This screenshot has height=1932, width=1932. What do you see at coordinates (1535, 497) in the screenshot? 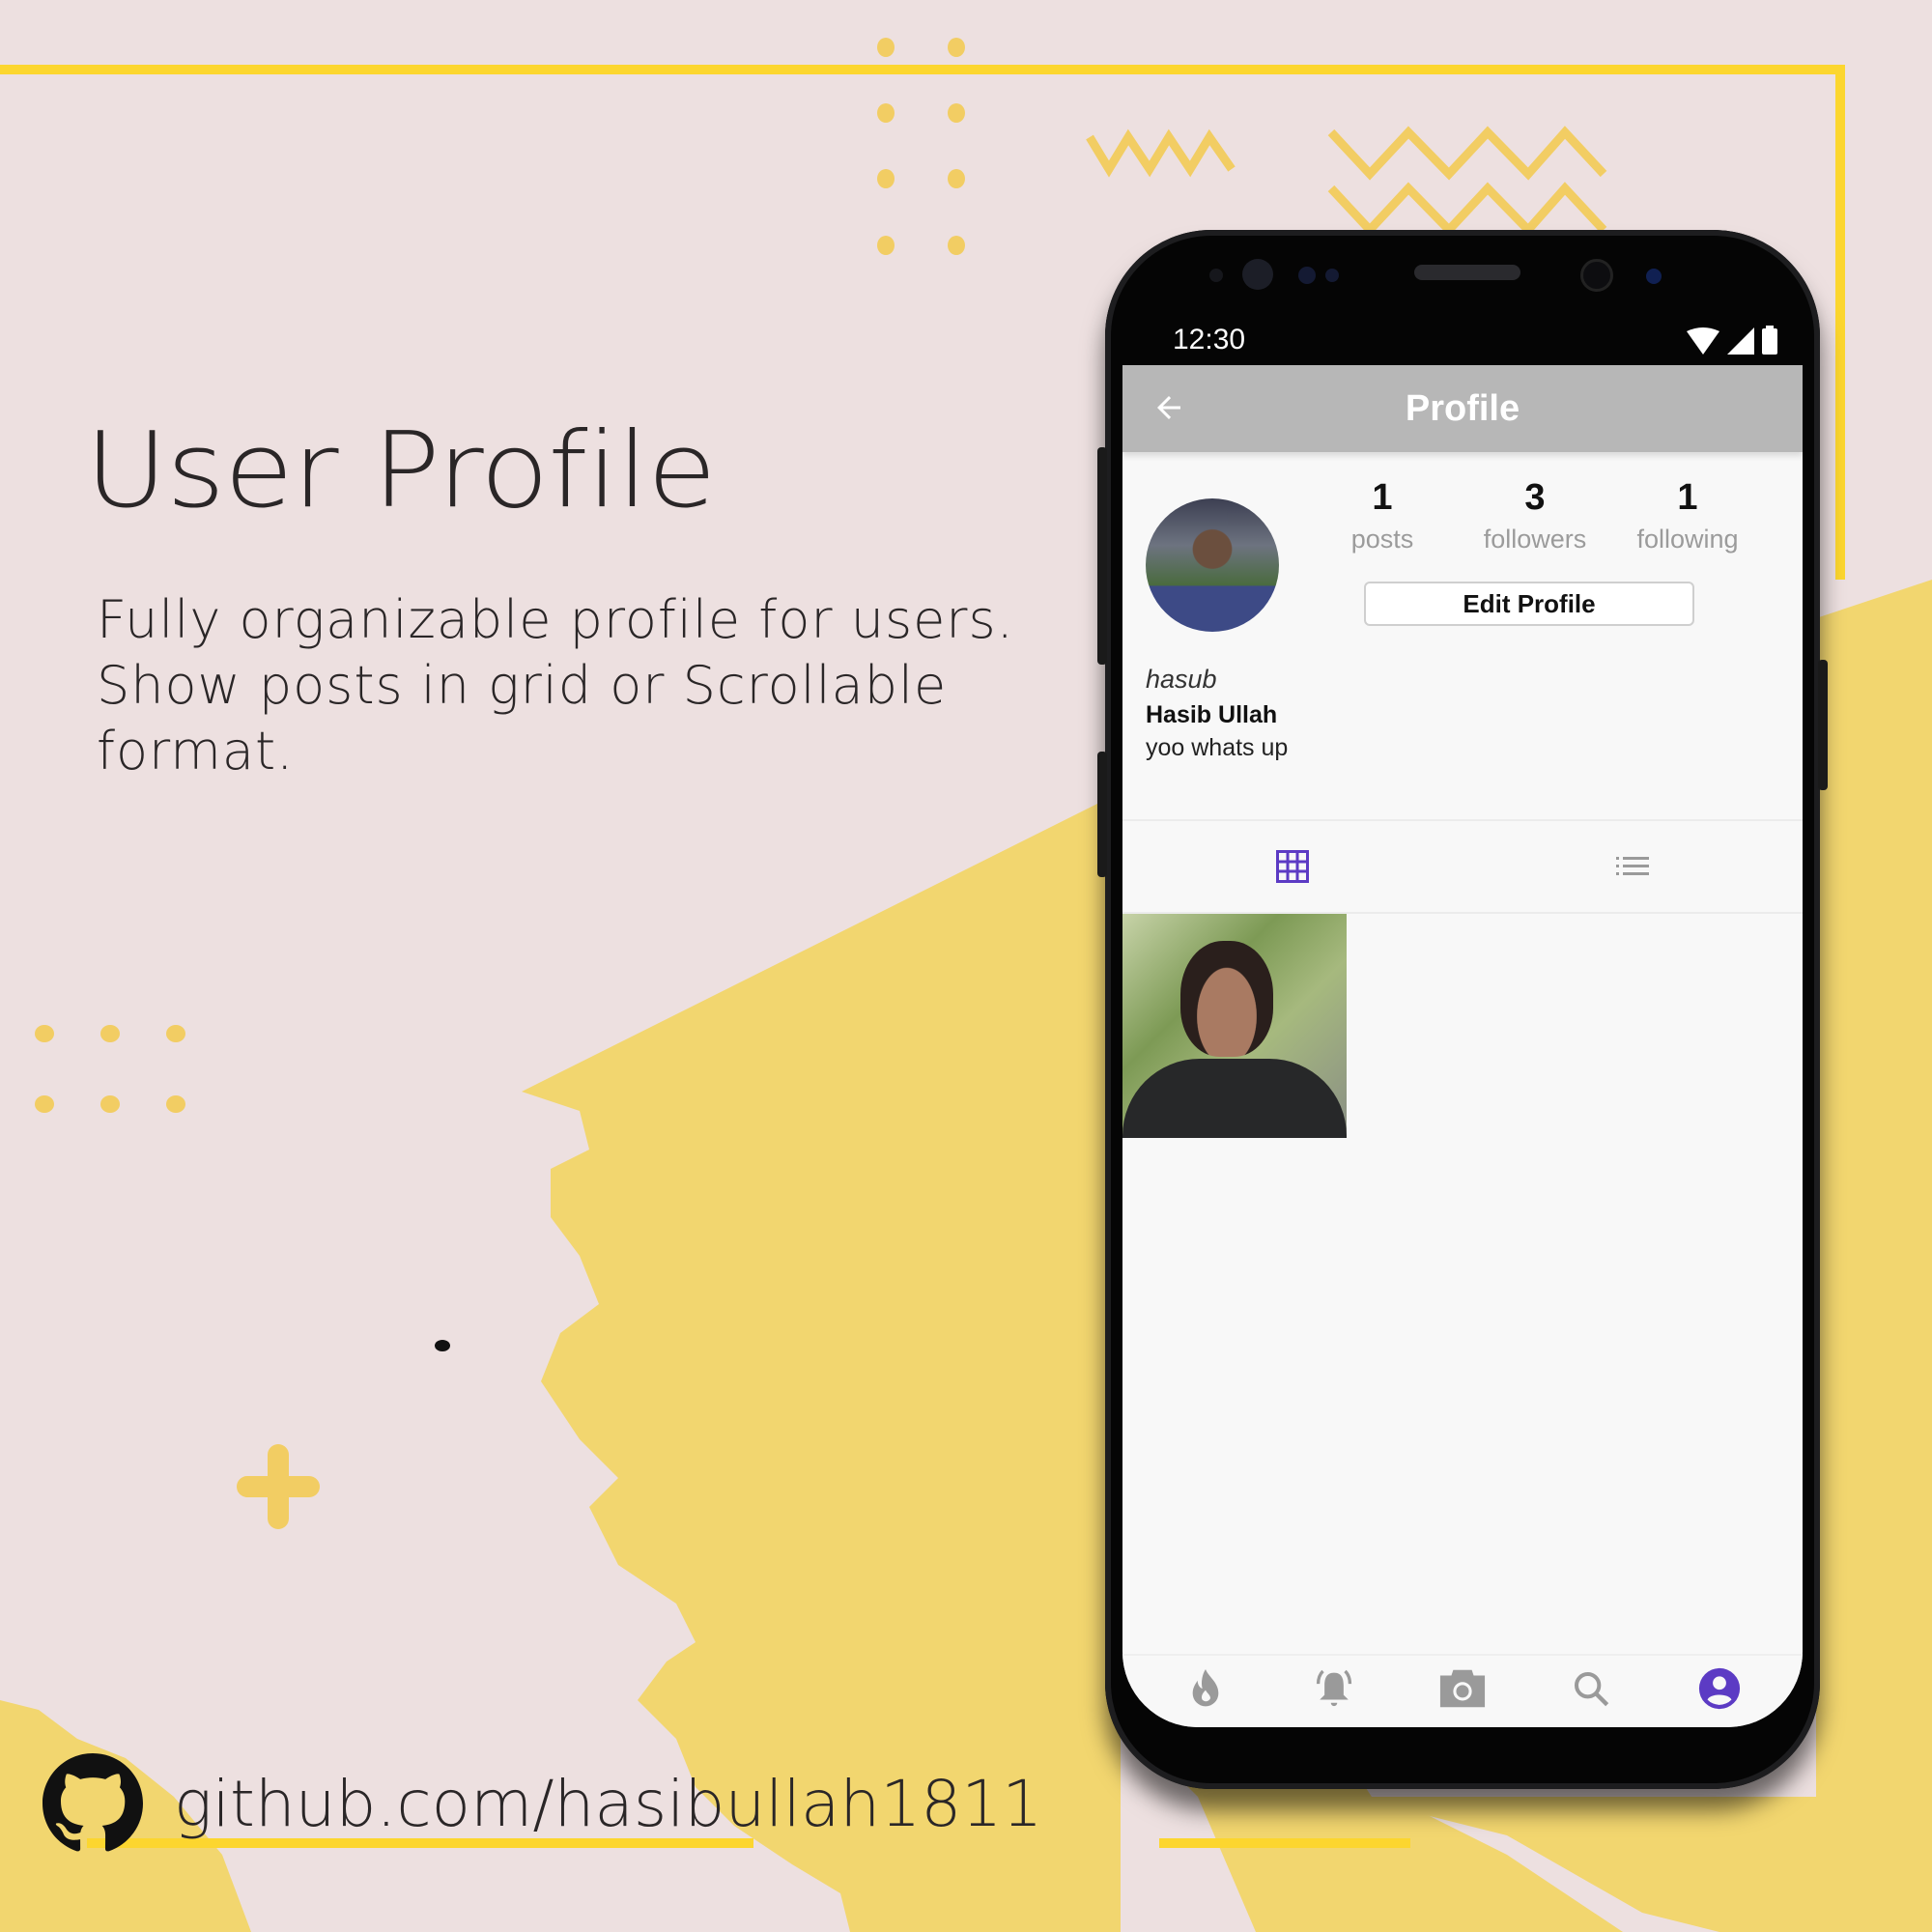
I see `stat-value: 3` at bounding box center [1535, 497].